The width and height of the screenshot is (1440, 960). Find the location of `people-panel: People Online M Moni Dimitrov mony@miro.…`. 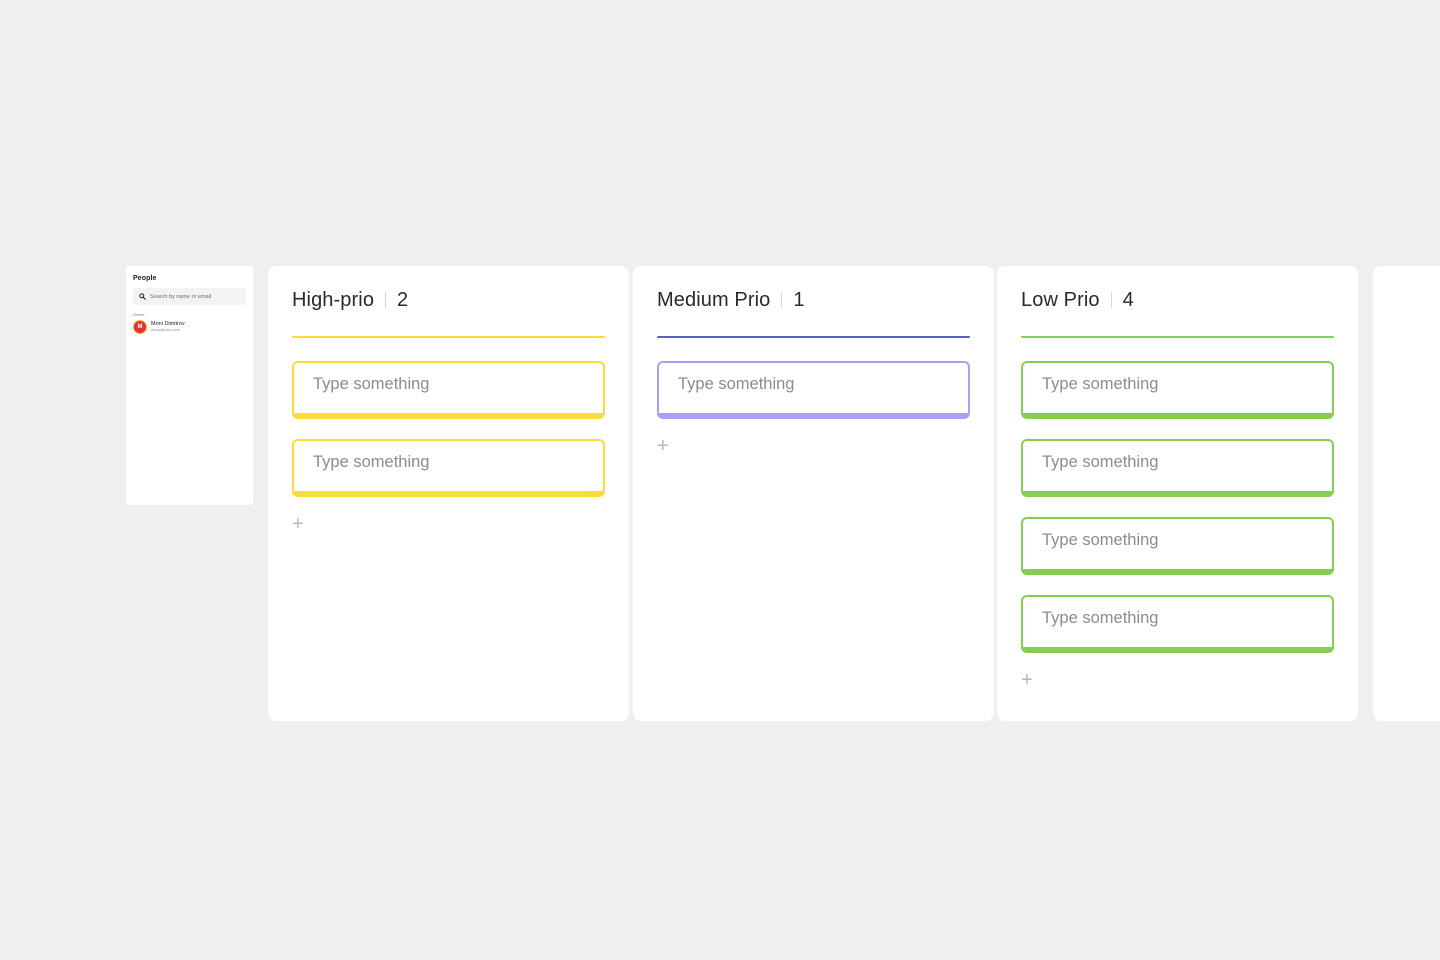

people-panel: People Online M Moni Dimitrov mony@miro.… is located at coordinates (189, 385).